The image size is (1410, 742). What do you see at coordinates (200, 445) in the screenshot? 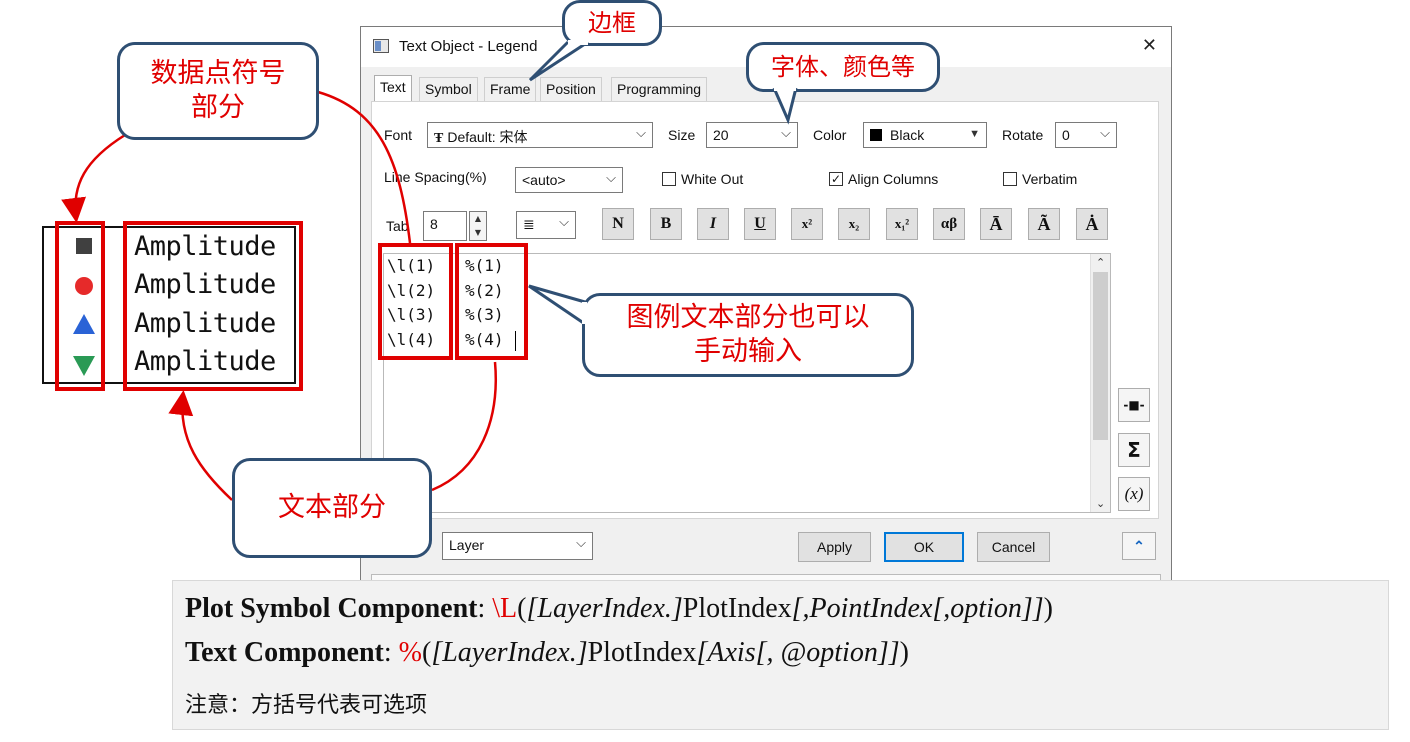
I see `arrow-to-text` at bounding box center [200, 445].